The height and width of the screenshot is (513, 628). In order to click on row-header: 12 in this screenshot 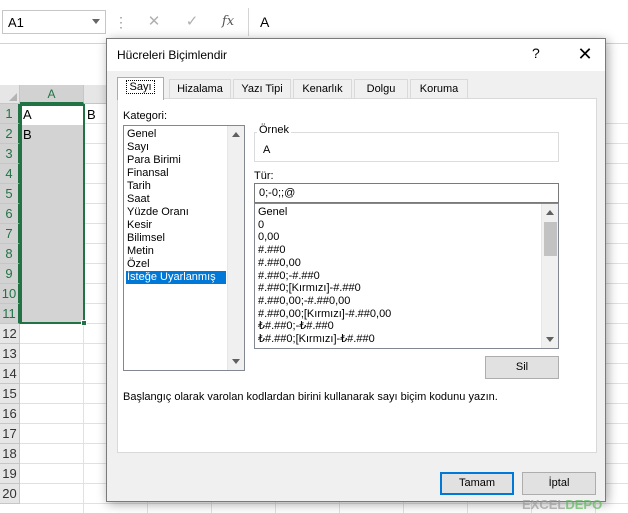, I will do `click(10, 334)`.